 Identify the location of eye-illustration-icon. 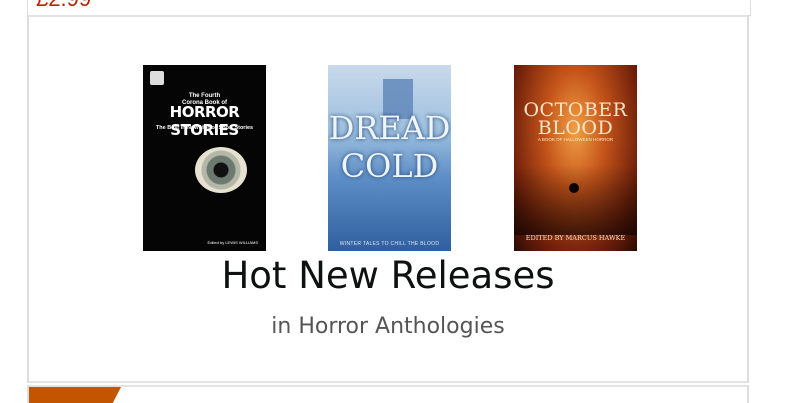
(221, 170).